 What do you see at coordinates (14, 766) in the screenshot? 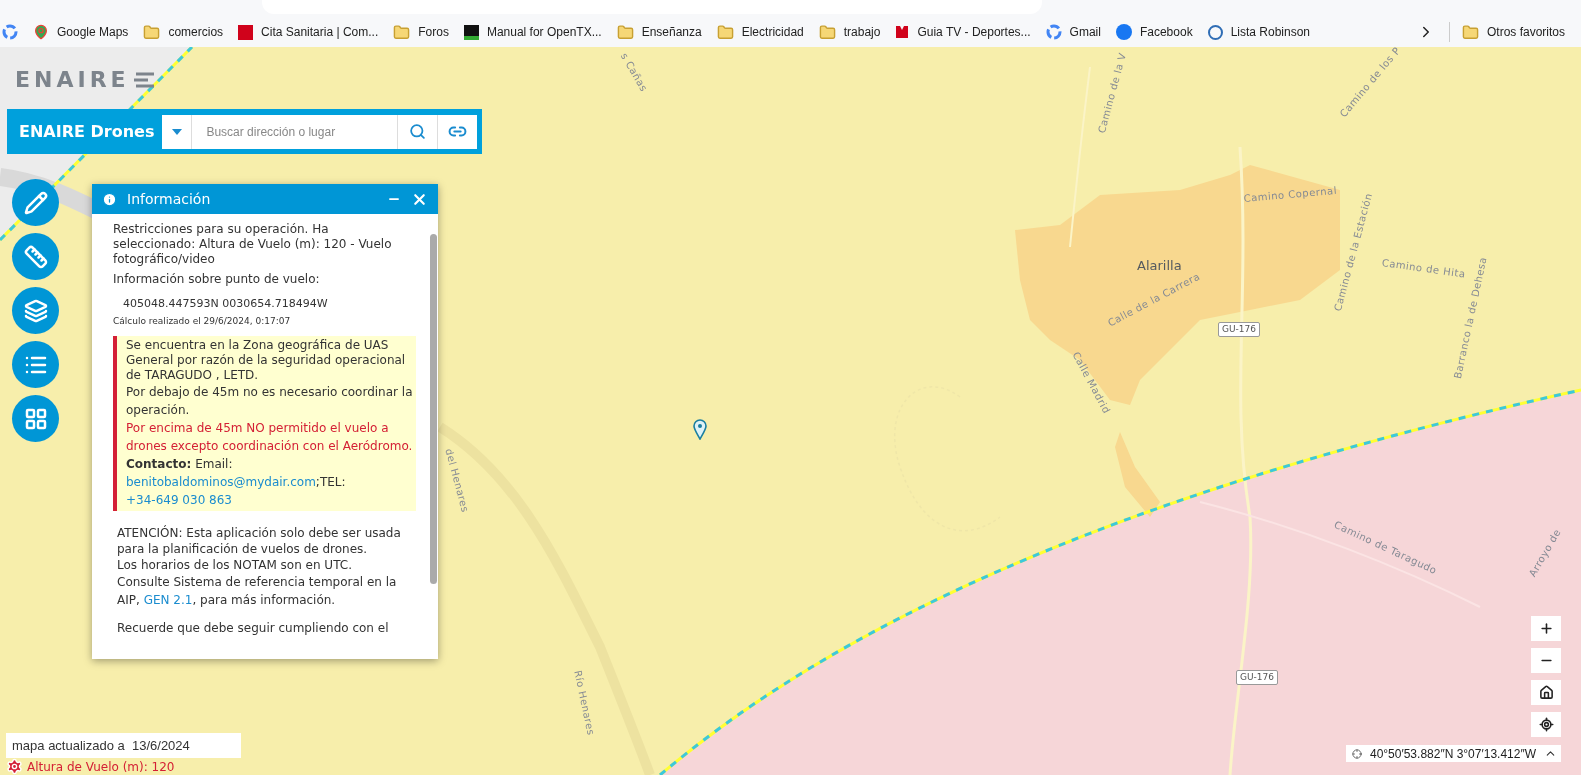
I see `gear-icon` at bounding box center [14, 766].